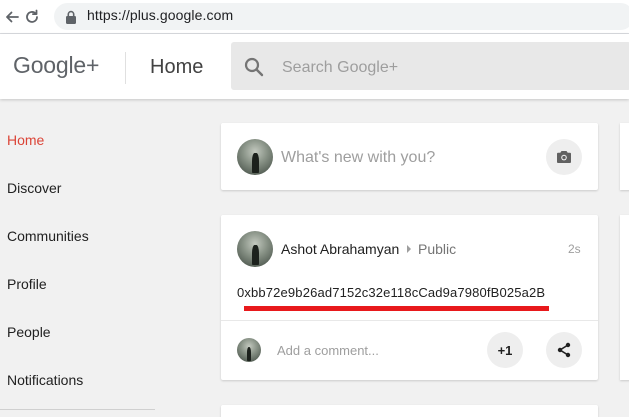 Image resolution: width=629 pixels, height=417 pixels. Describe the element at coordinates (340, 249) in the screenshot. I see `post-author: Ashot Abrahamyan` at that location.